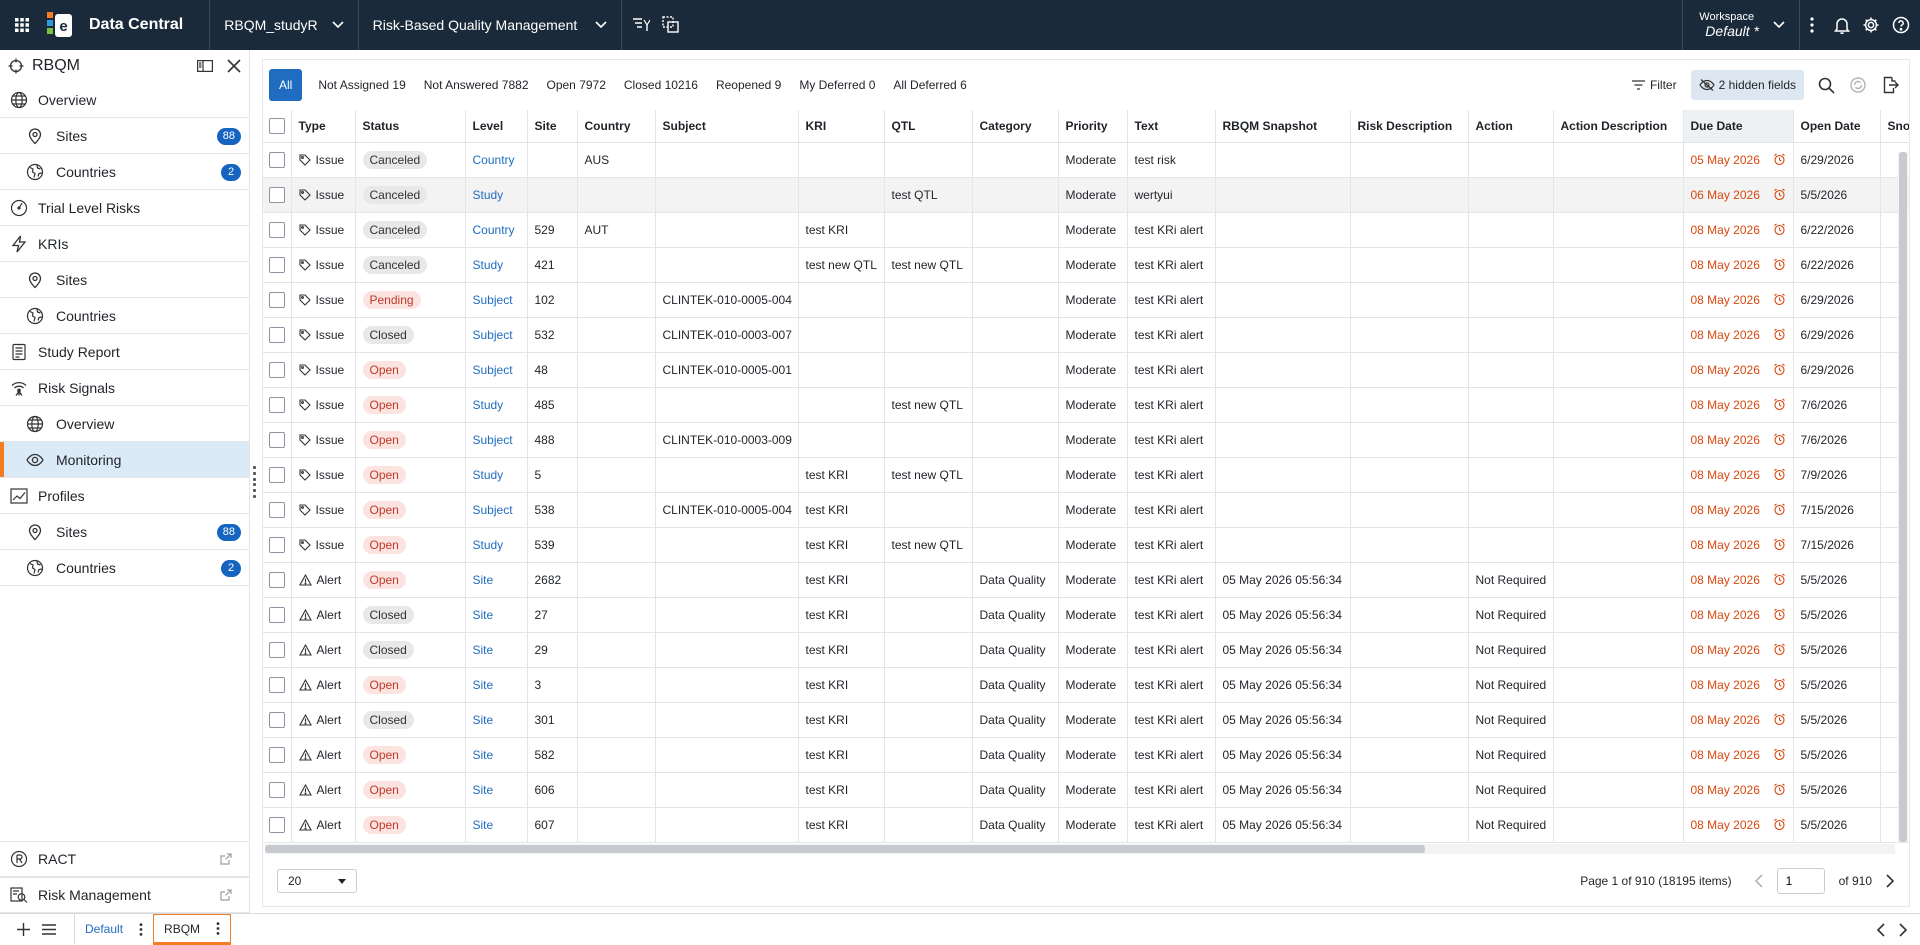 The image size is (1920, 945). I want to click on study-selector: RBQM_studyR, so click(283, 25).